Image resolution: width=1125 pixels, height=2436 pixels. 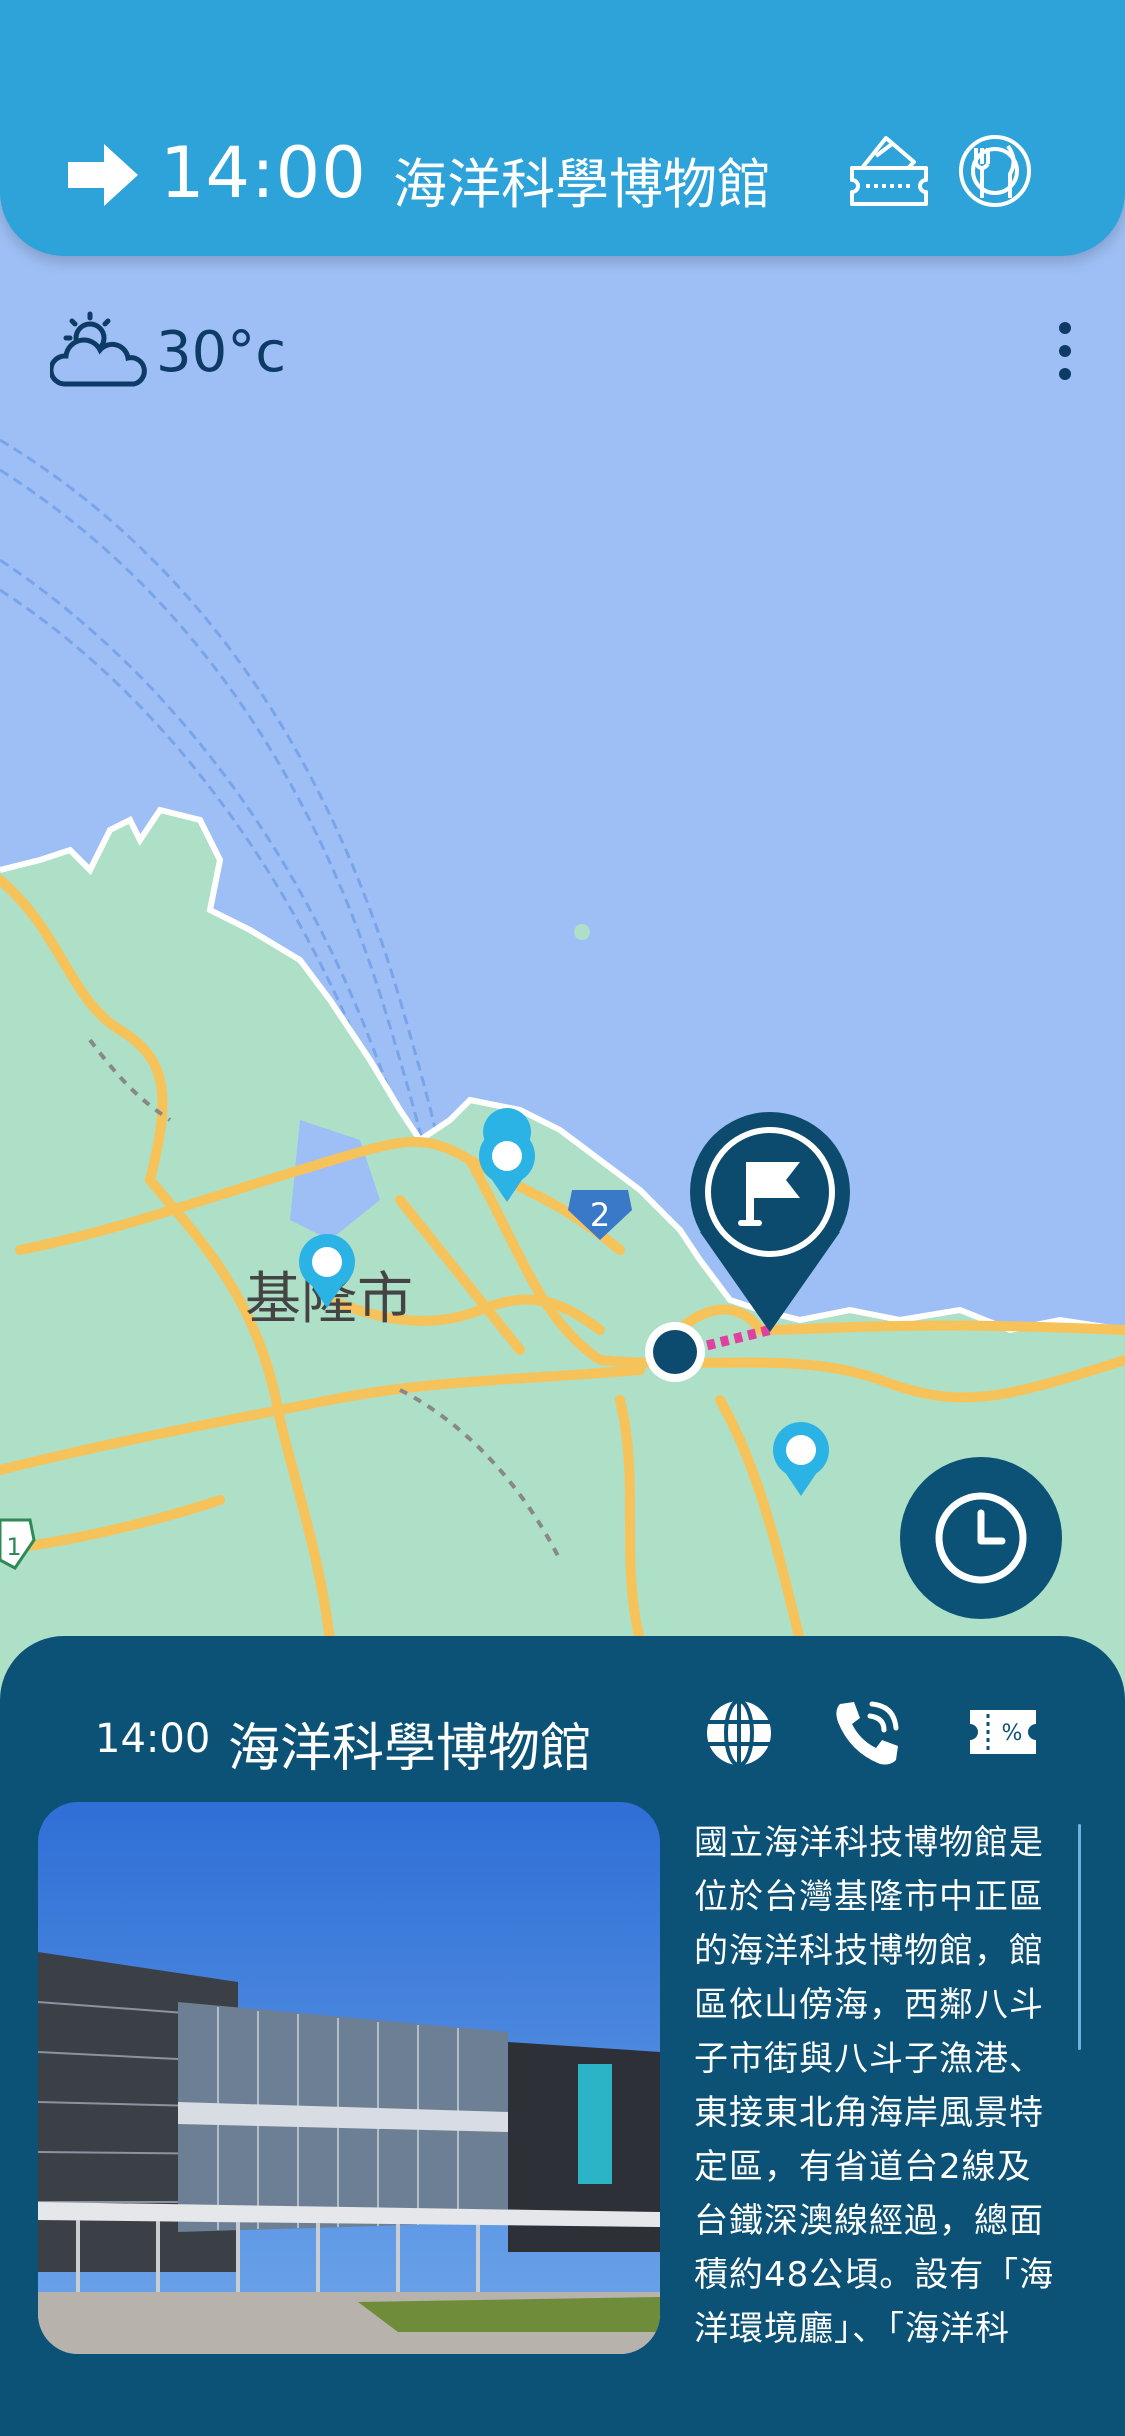 What do you see at coordinates (1065, 351) in the screenshot?
I see `more-options-icon` at bounding box center [1065, 351].